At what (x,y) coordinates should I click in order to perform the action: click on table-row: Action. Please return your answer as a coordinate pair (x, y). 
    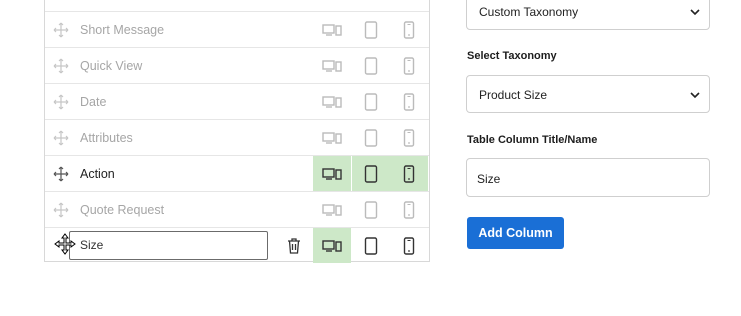
    Looking at the image, I should click on (237, 174).